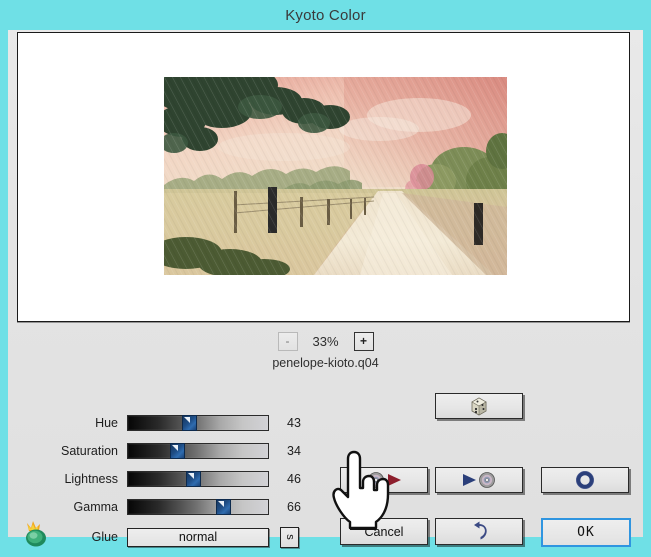 This screenshot has height=557, width=651. I want to click on slider-thumb-hue, so click(189, 423).